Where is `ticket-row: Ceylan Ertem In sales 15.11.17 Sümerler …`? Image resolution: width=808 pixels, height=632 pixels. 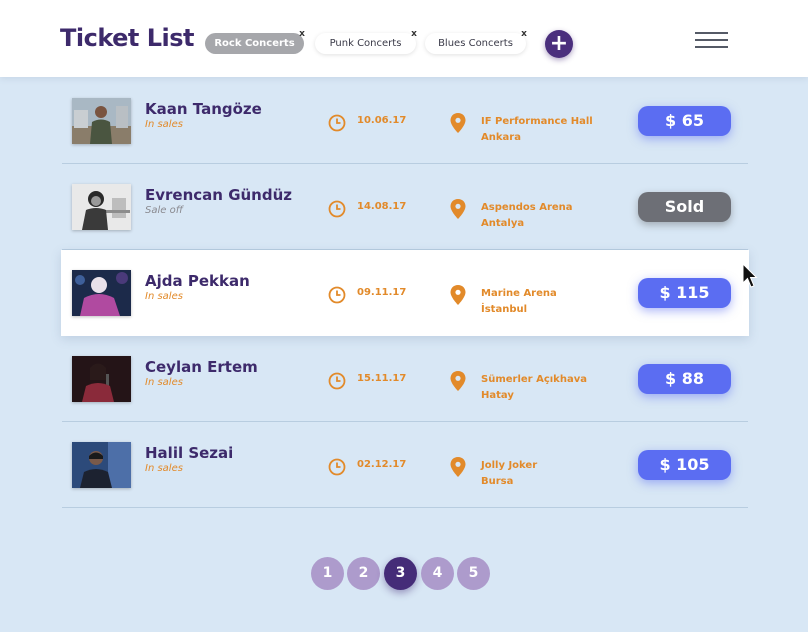
ticket-row: Ceylan Ertem In sales 15.11.17 Sümerler … is located at coordinates (405, 379).